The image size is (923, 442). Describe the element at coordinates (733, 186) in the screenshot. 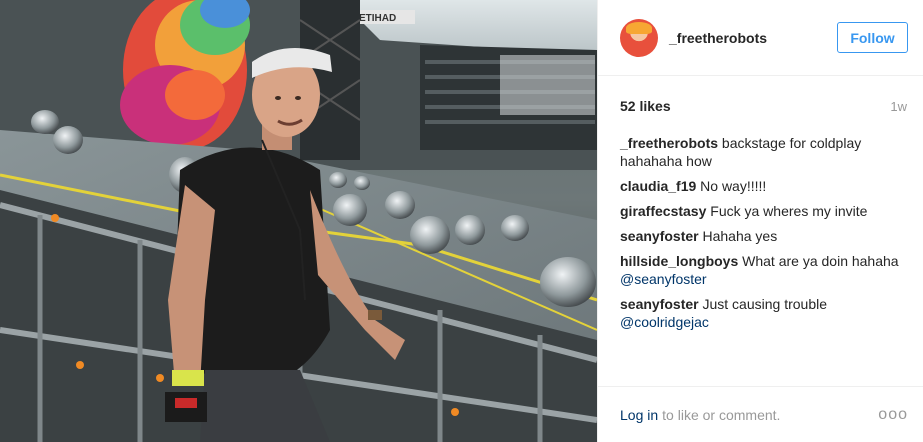

I see `comment-text: No way!!!!!` at that location.